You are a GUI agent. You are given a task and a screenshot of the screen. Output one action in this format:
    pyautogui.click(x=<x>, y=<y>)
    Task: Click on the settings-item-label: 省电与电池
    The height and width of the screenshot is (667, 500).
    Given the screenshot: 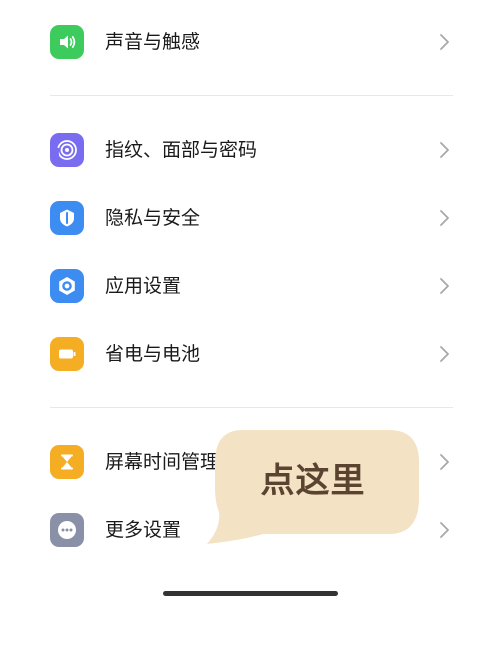 What is the action you would take?
    pyautogui.click(x=153, y=354)
    